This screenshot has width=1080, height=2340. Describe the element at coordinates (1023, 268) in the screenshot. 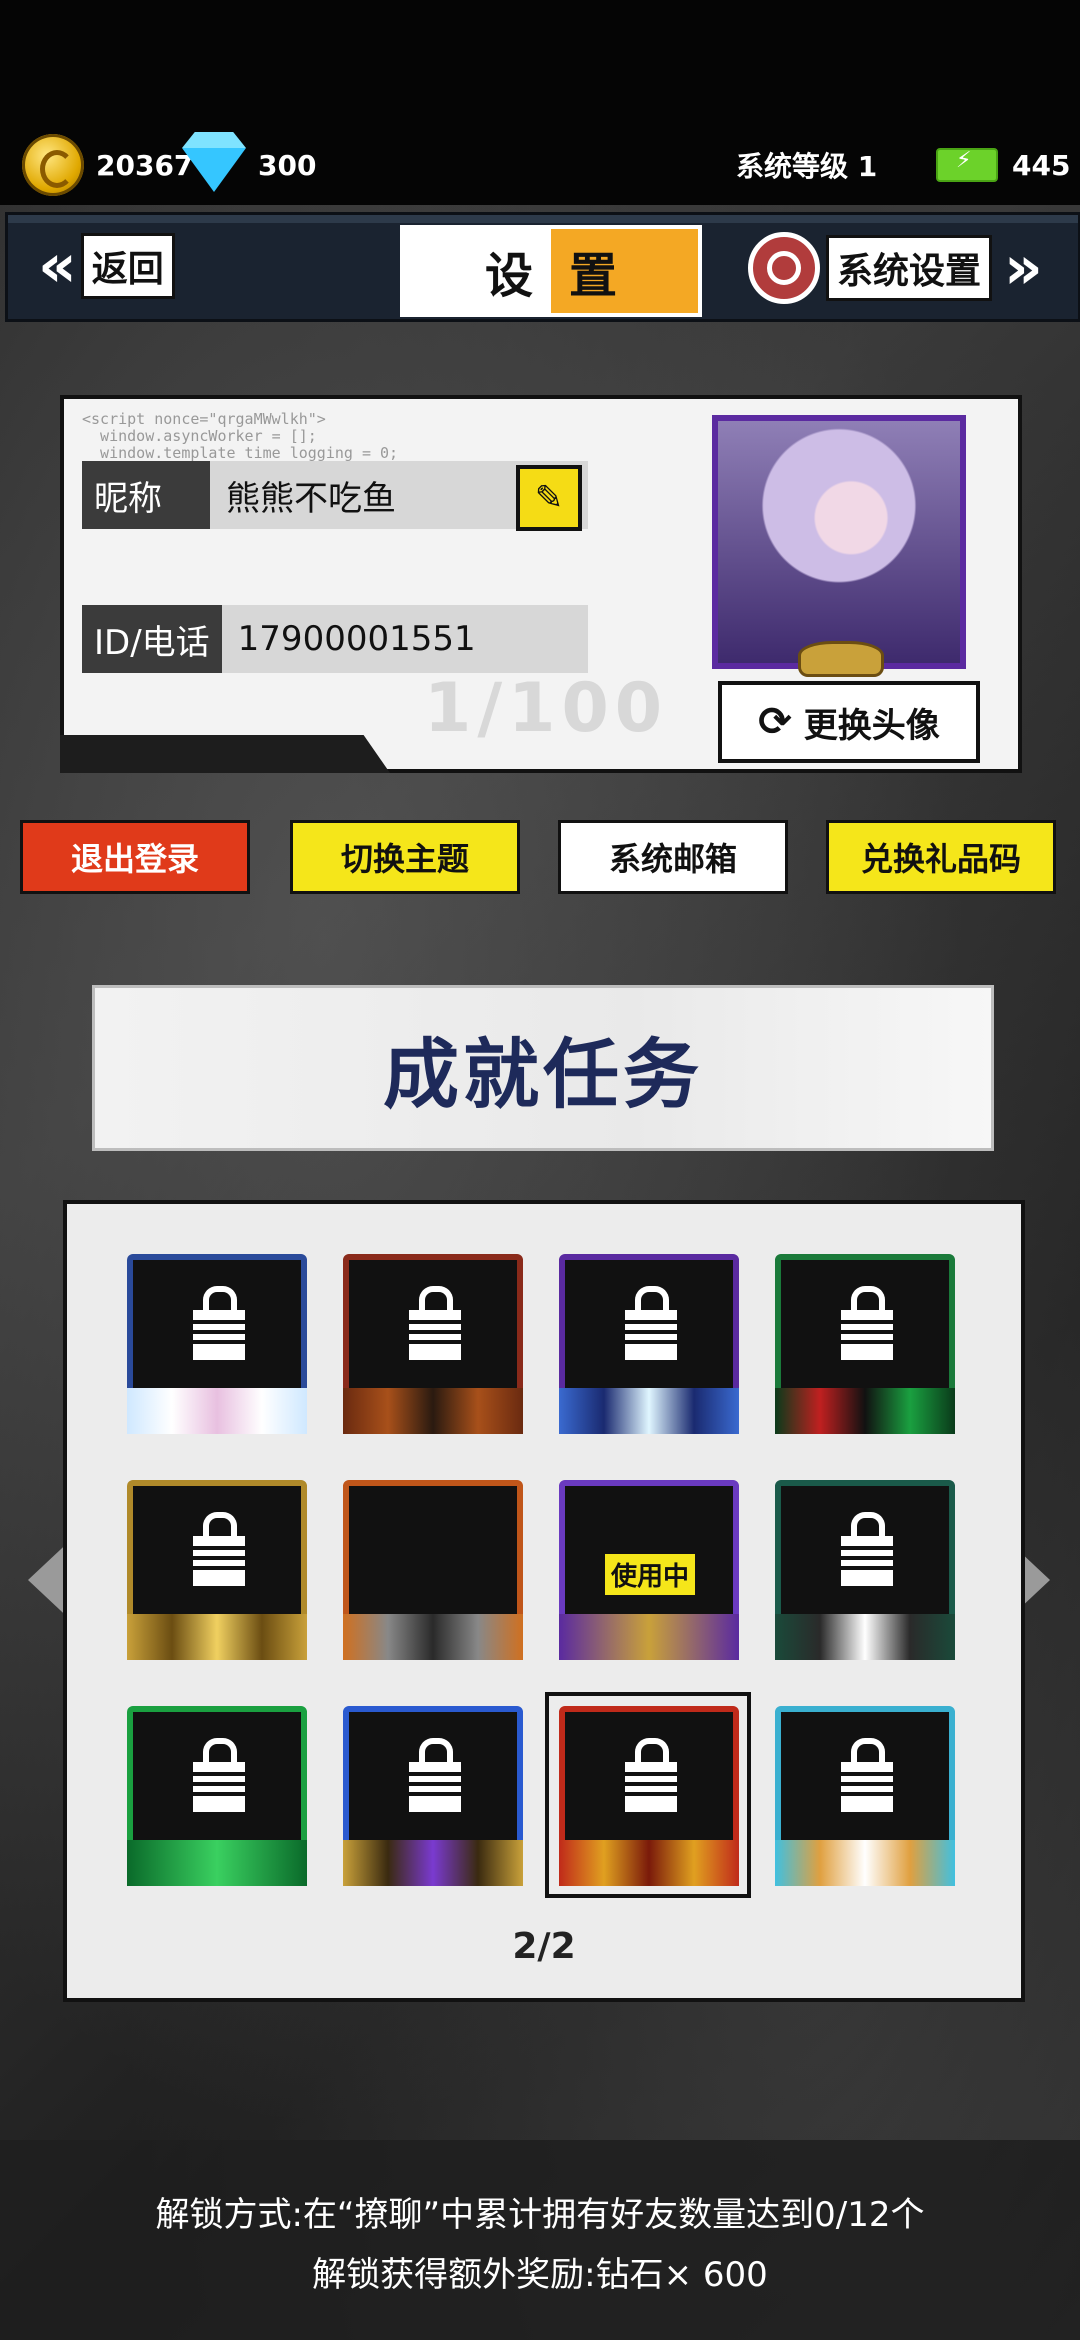

I see `double-chevron-right-icon: »` at that location.